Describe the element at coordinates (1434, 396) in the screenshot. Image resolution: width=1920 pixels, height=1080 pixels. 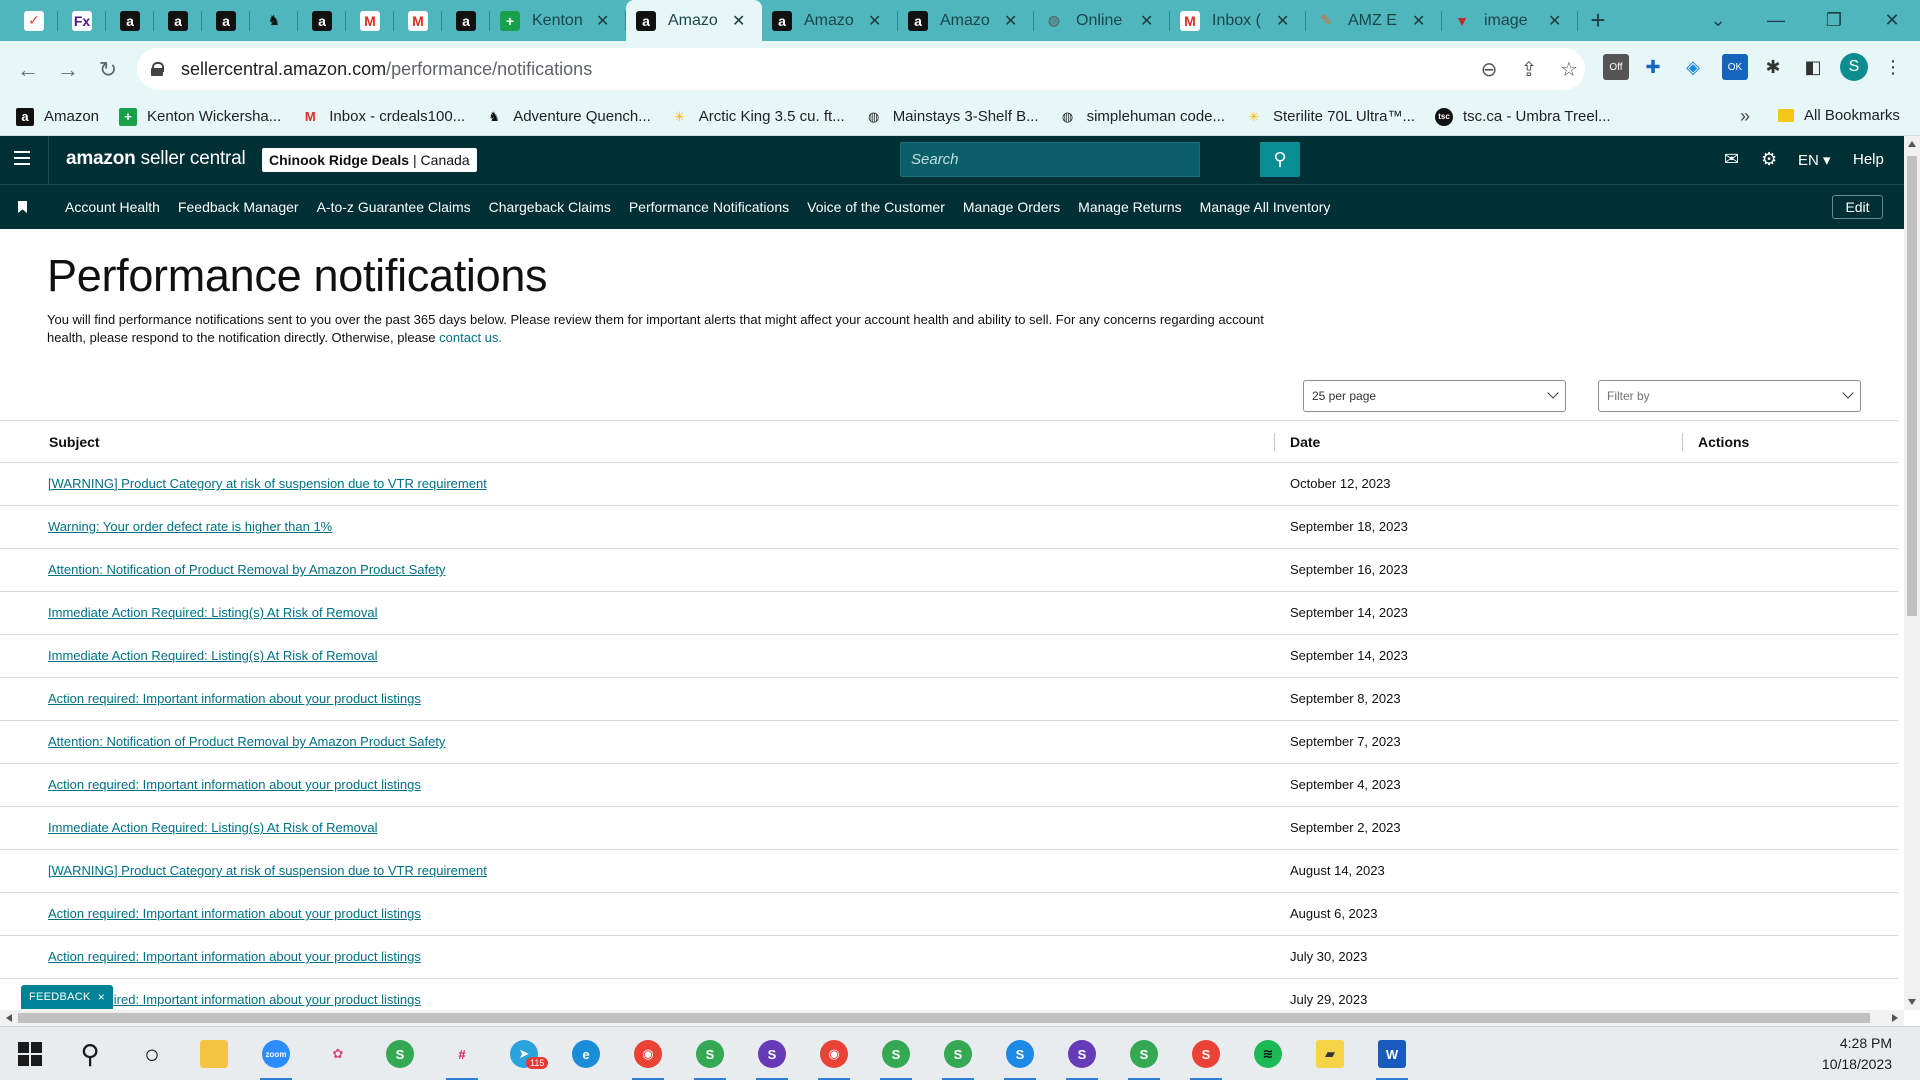
I see `per-page-select: 25 per page` at that location.